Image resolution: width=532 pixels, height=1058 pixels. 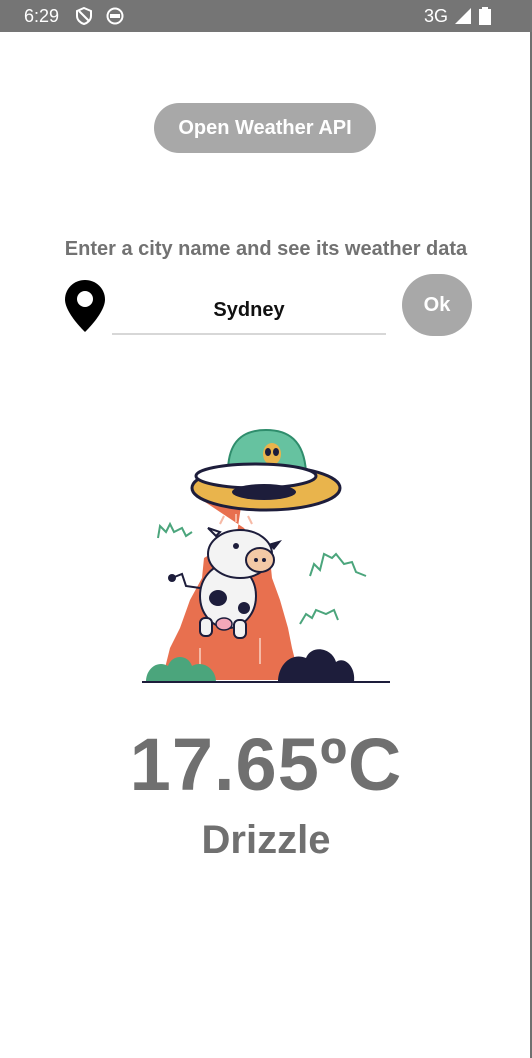 What do you see at coordinates (437, 305) in the screenshot?
I see `ok-button: Ok` at bounding box center [437, 305].